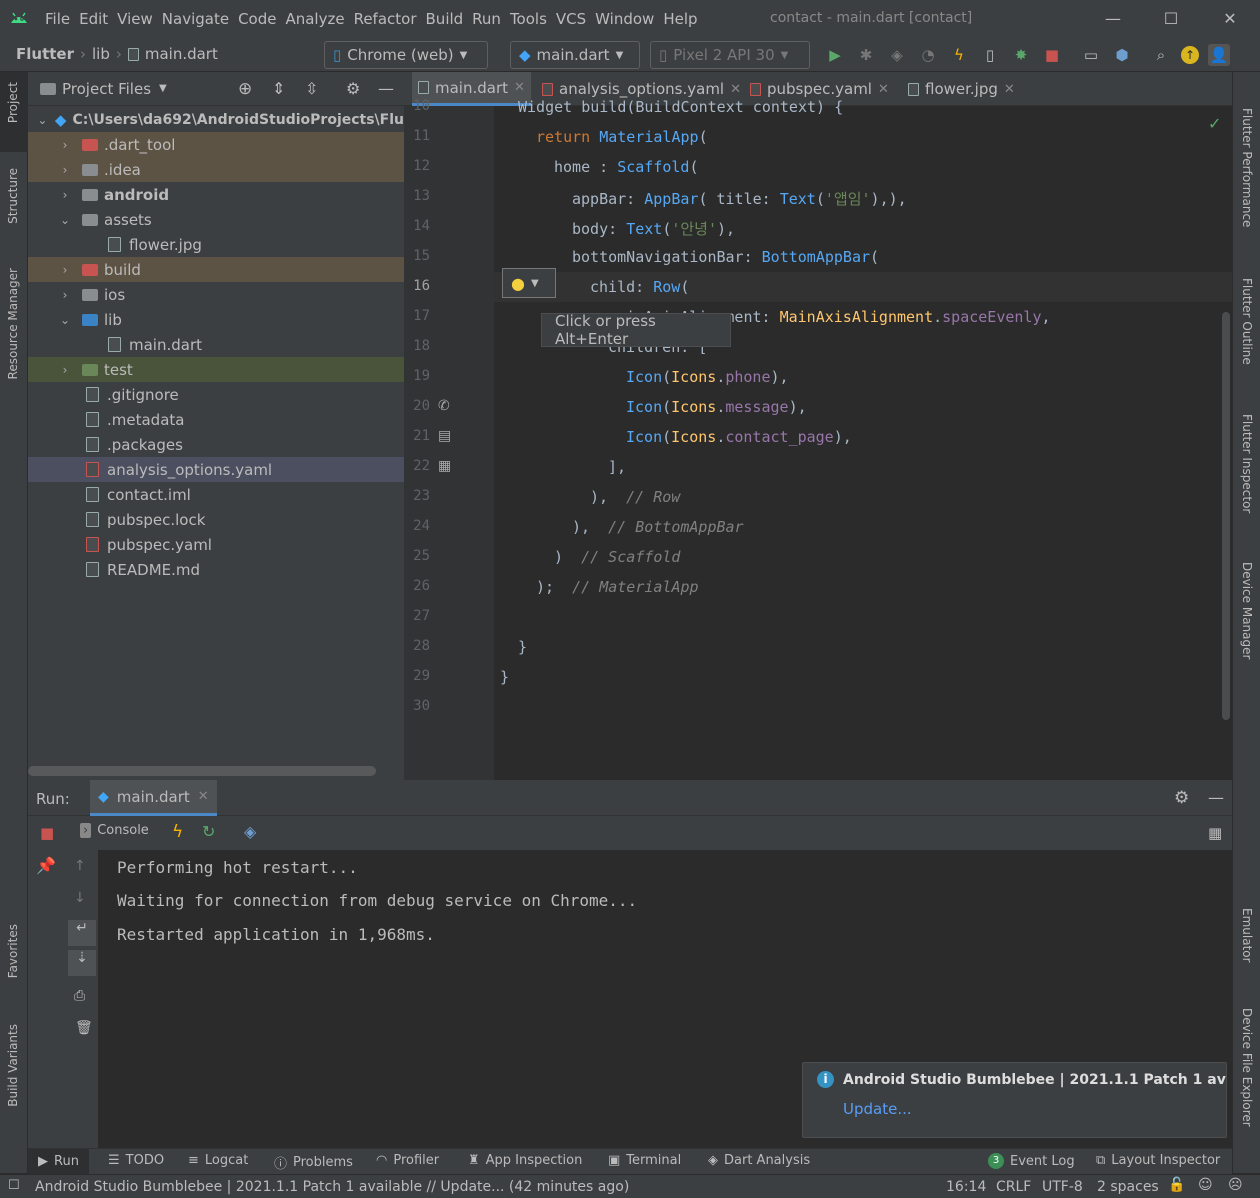 The image size is (1260, 1198). I want to click on tree-item-assets: ⌄ assets, so click(216, 219).